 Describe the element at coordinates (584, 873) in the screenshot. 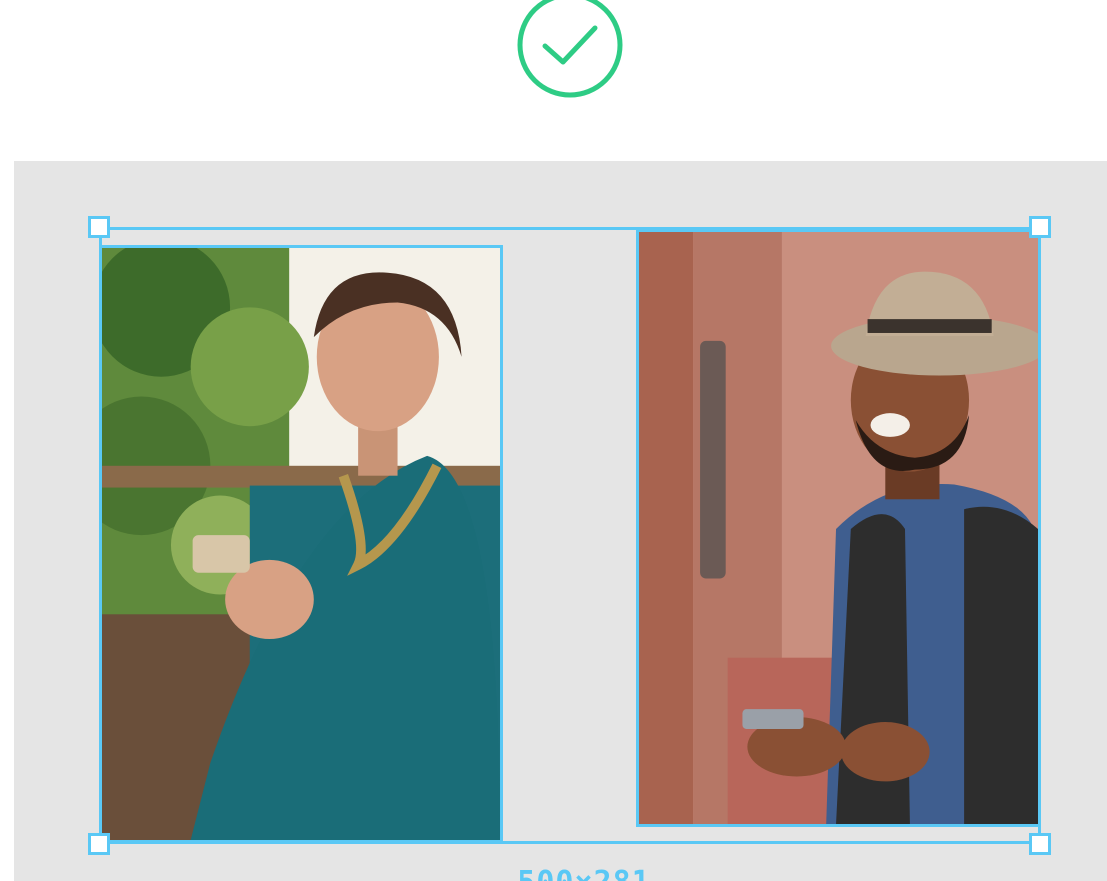

I see `selection-dimensions-label: 500×281` at that location.